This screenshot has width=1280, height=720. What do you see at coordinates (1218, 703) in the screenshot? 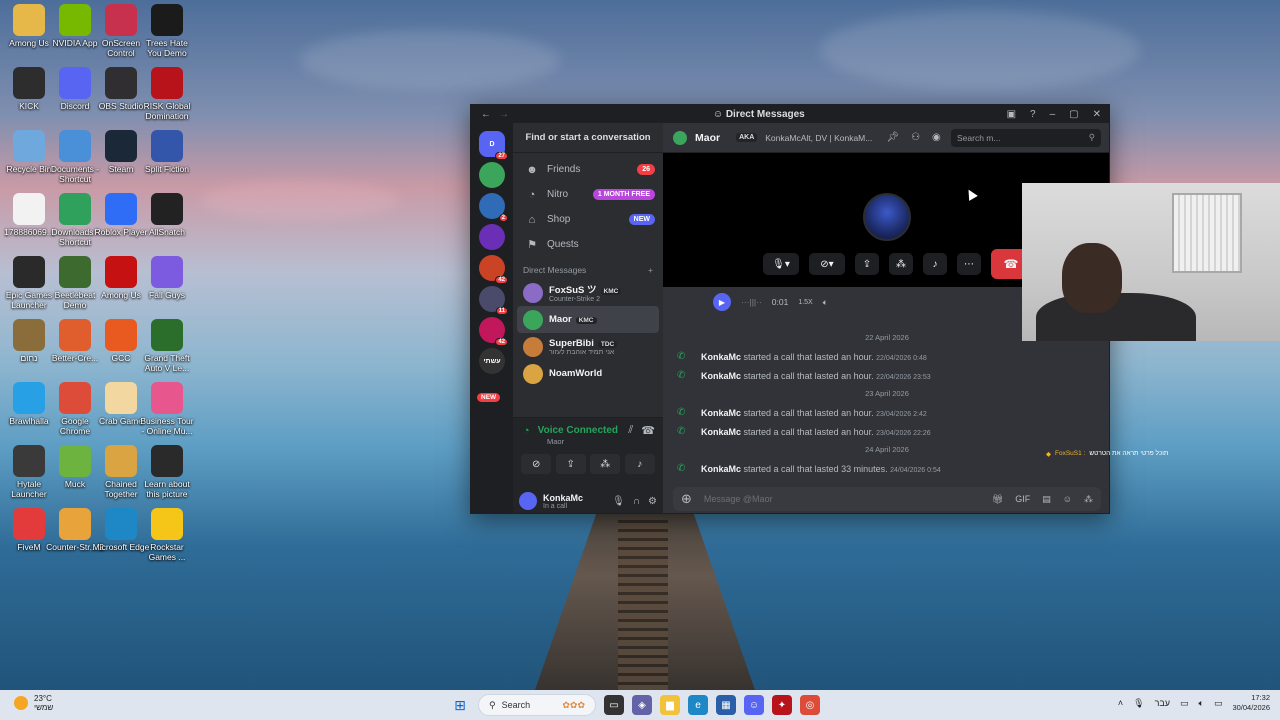
I see `battery-icon: ▭` at bounding box center [1218, 703].